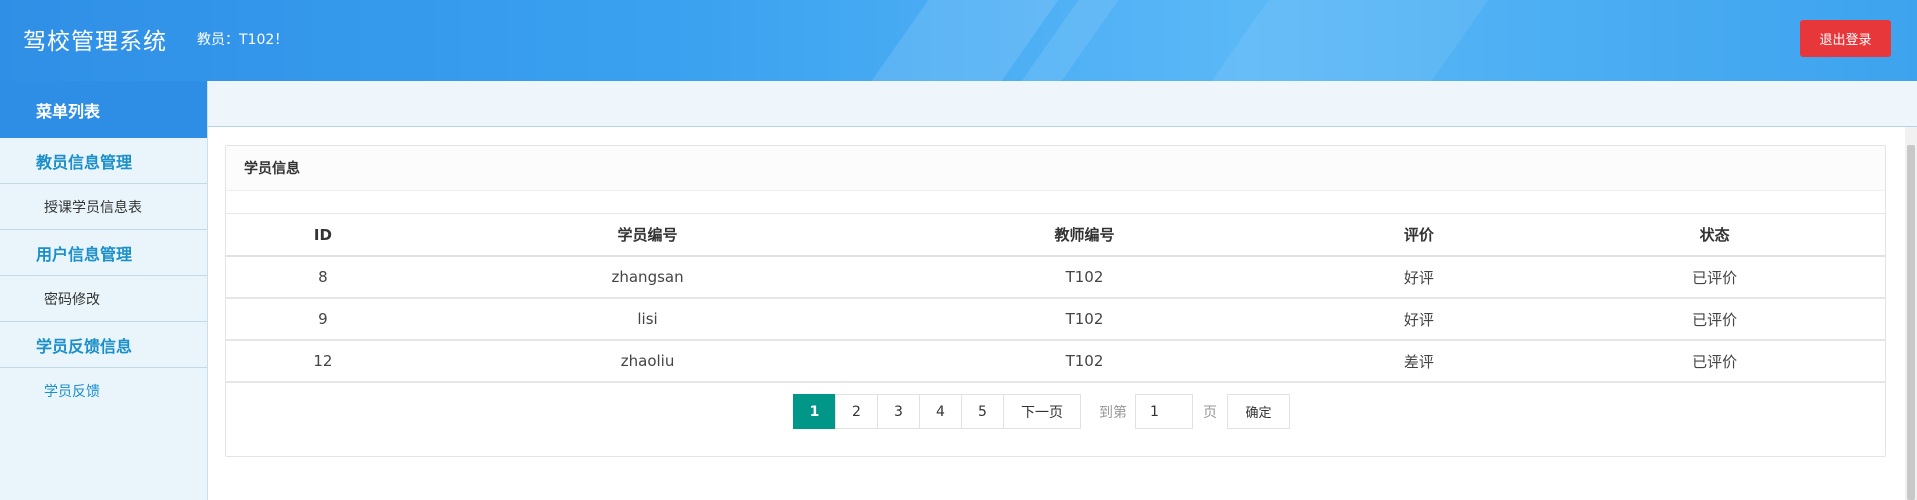  I want to click on card-divider, so click(1055, 202).